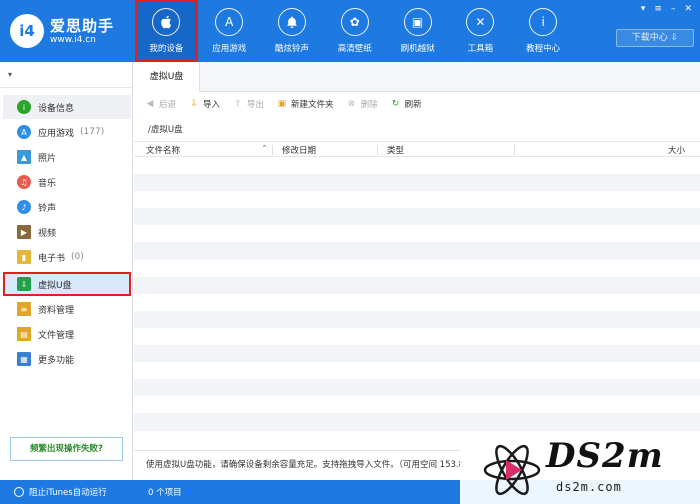 This screenshot has height=504, width=700. I want to click on bell-icon, so click(291, 22).